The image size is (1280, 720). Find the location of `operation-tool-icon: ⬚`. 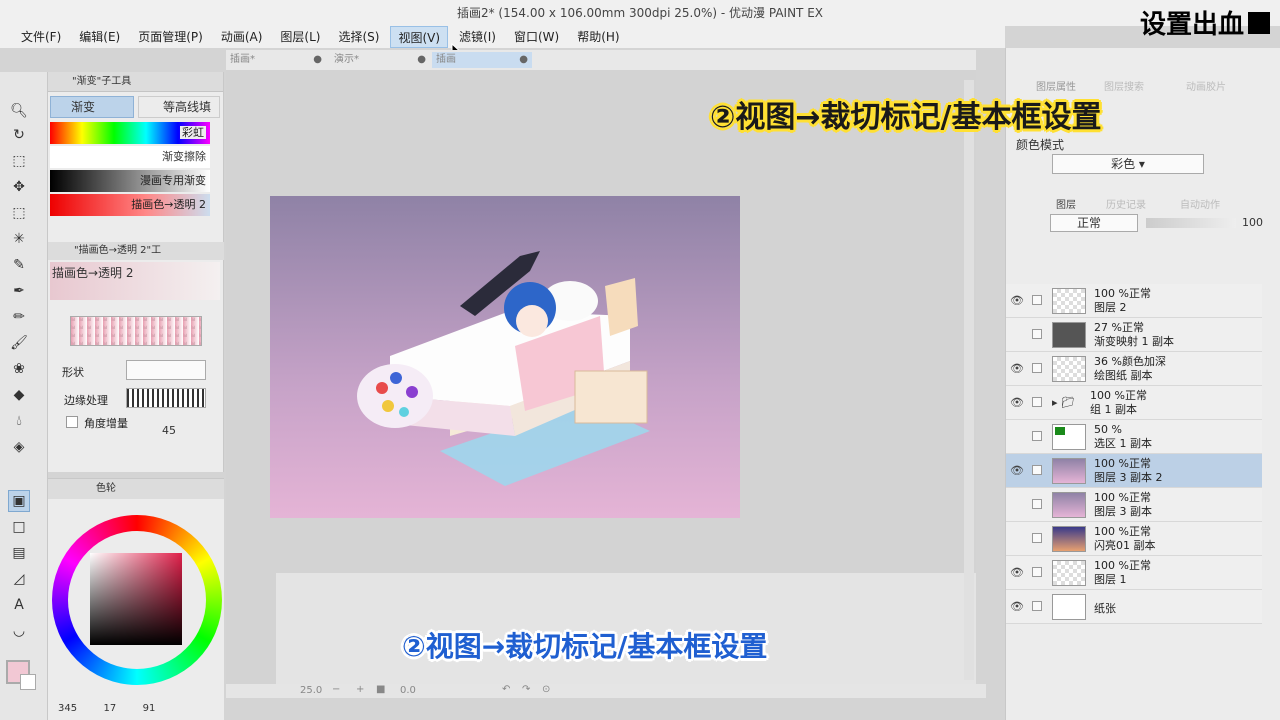

operation-tool-icon: ⬚ is located at coordinates (19, 161).